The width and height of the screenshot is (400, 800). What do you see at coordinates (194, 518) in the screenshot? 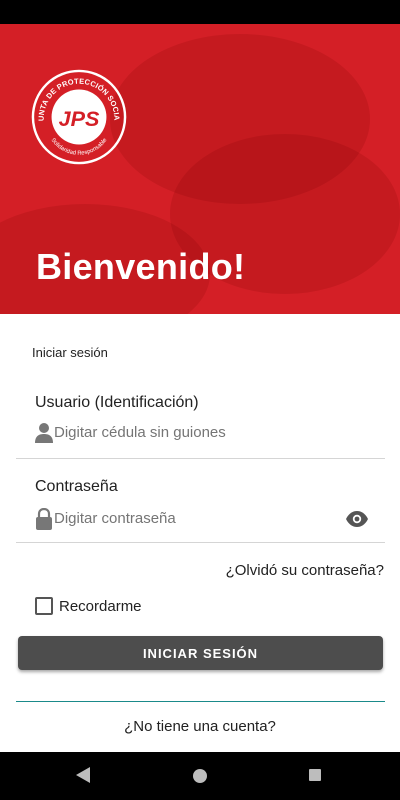
I see `password-input` at bounding box center [194, 518].